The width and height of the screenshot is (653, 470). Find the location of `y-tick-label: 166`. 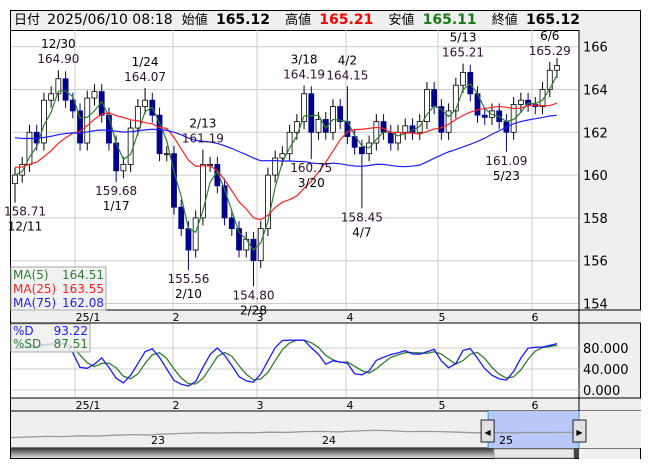

y-tick-label: 166 is located at coordinates (595, 48).